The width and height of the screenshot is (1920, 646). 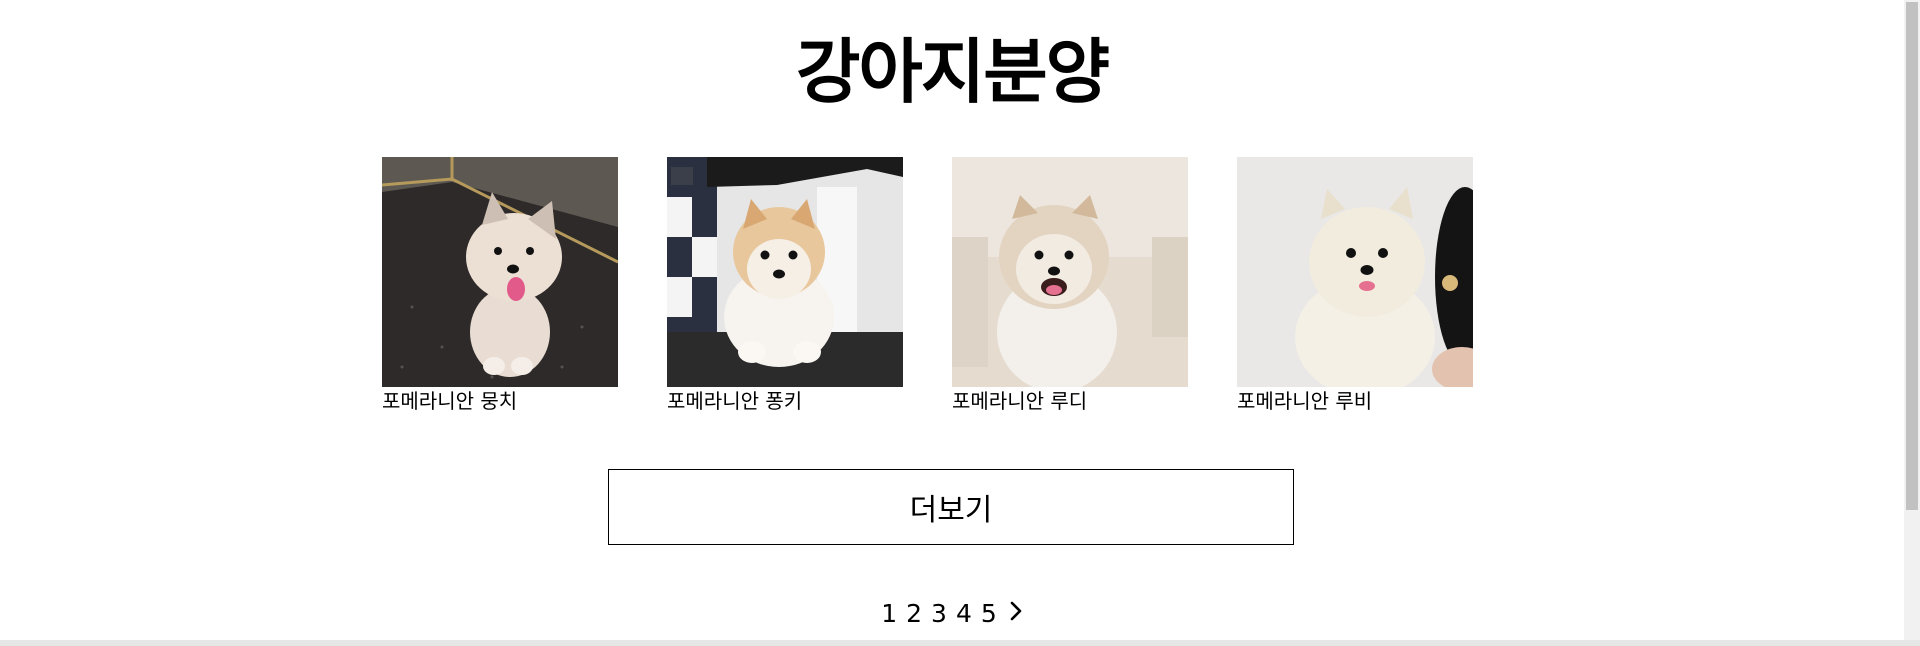 What do you see at coordinates (960, 643) in the screenshot?
I see `horizontal-scrollbar` at bounding box center [960, 643].